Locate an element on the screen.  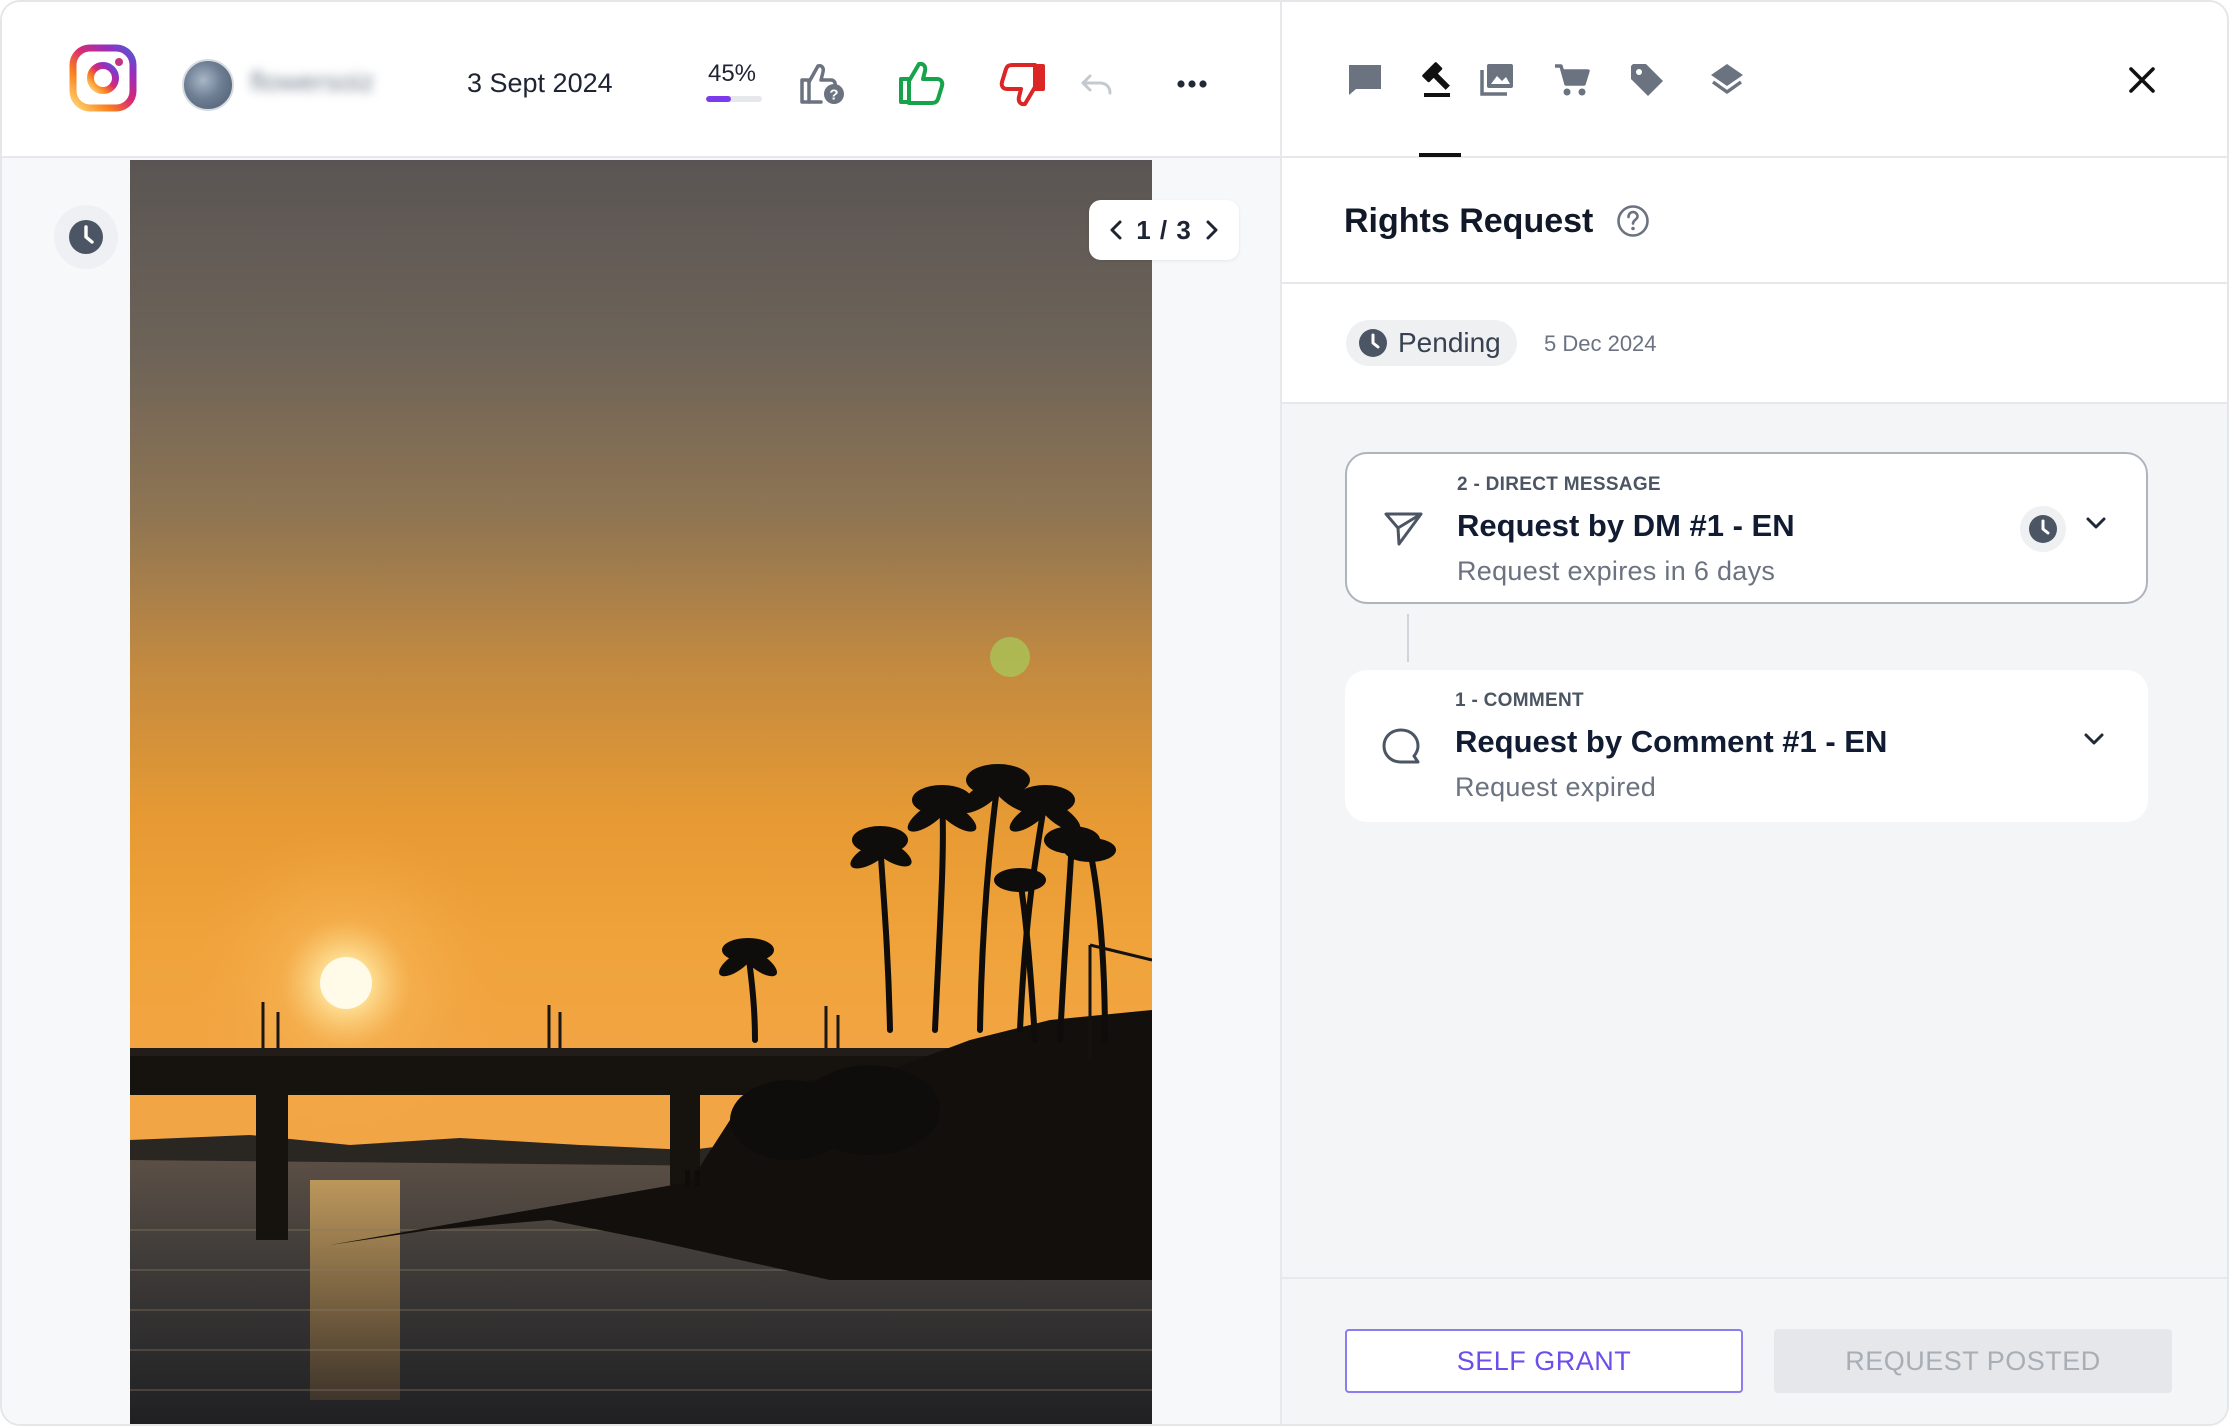
close-icon is located at coordinates (2142, 80).